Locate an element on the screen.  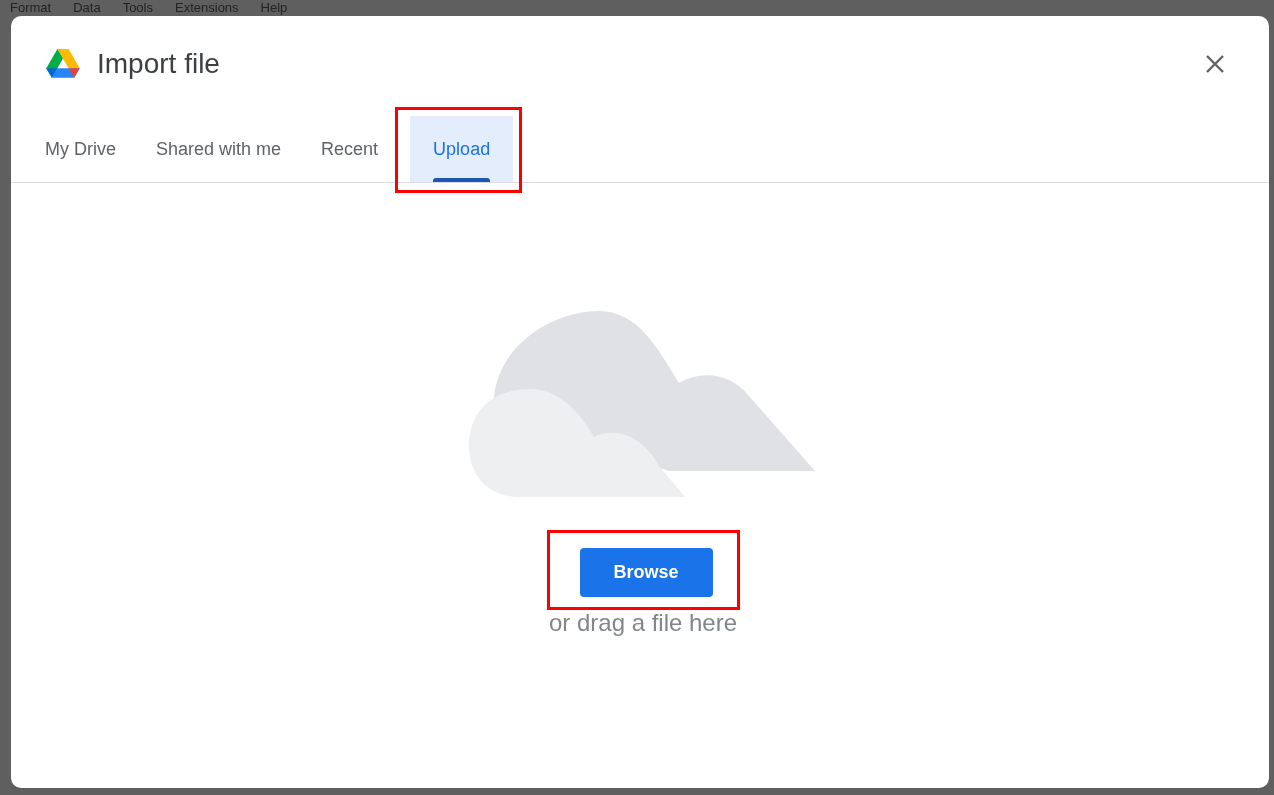
tab: Shared with me is located at coordinates (219, 149).